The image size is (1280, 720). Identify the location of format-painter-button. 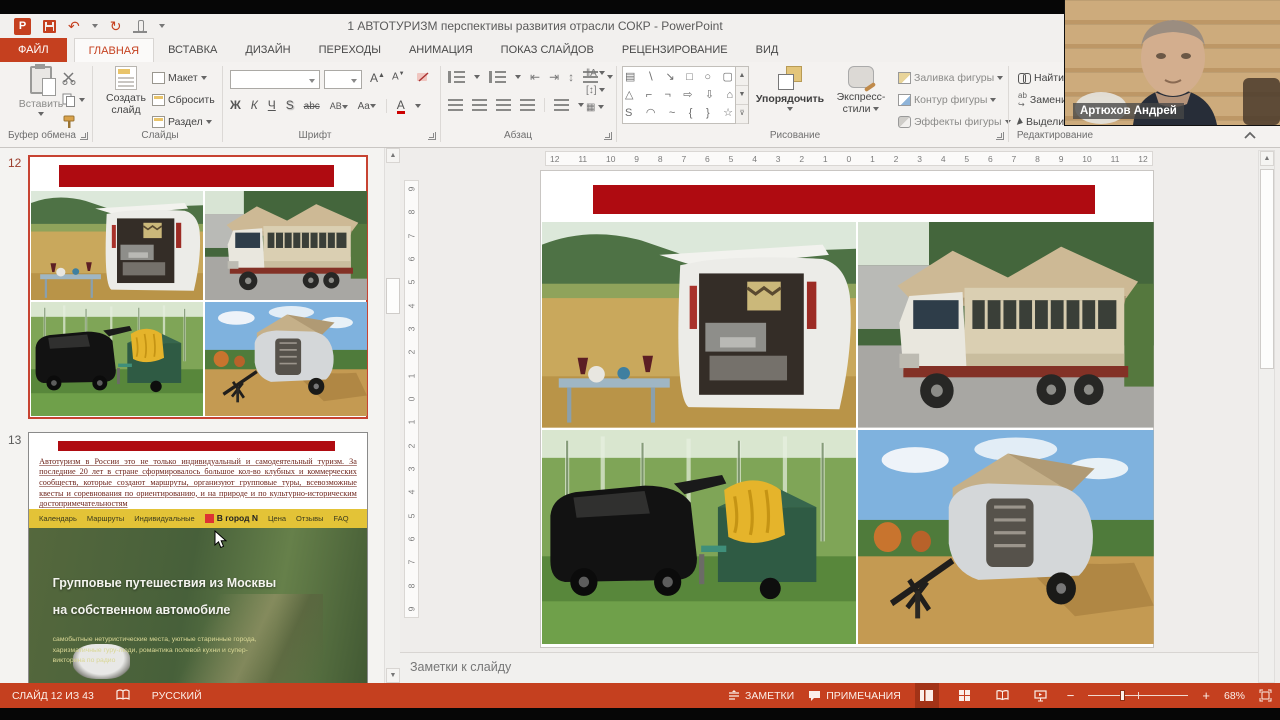
(69, 122).